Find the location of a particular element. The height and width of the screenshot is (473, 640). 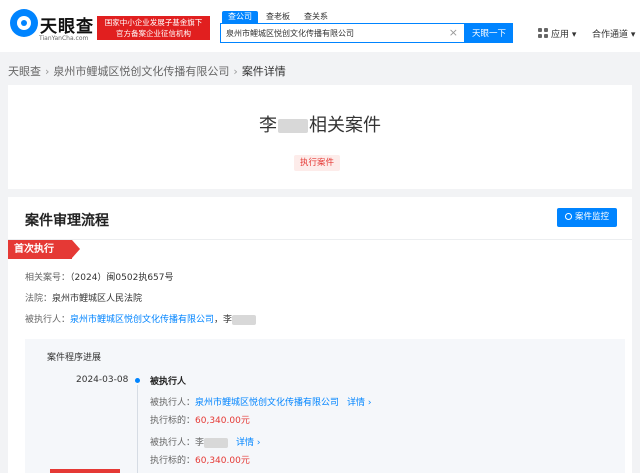

timeline-executed-company-row: 被执行人：泉州市鲤城区悦创文化传播有限公司 详情 › is located at coordinates (261, 401).